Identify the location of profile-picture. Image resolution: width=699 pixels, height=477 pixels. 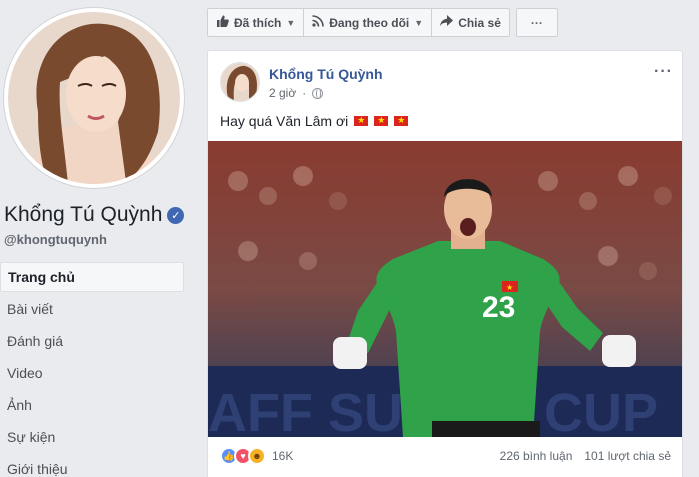
(94, 98).